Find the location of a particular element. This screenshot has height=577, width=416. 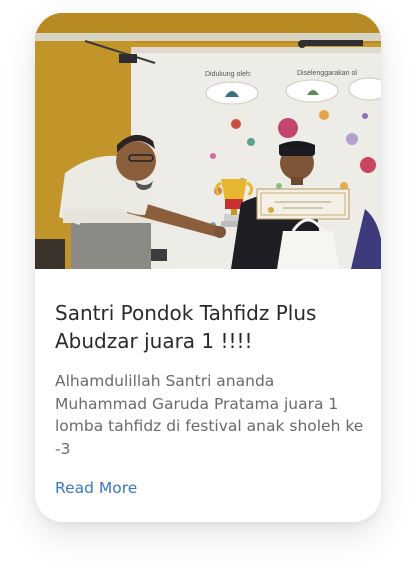

banner-supported-label: Didukung oleh: is located at coordinates (228, 74).